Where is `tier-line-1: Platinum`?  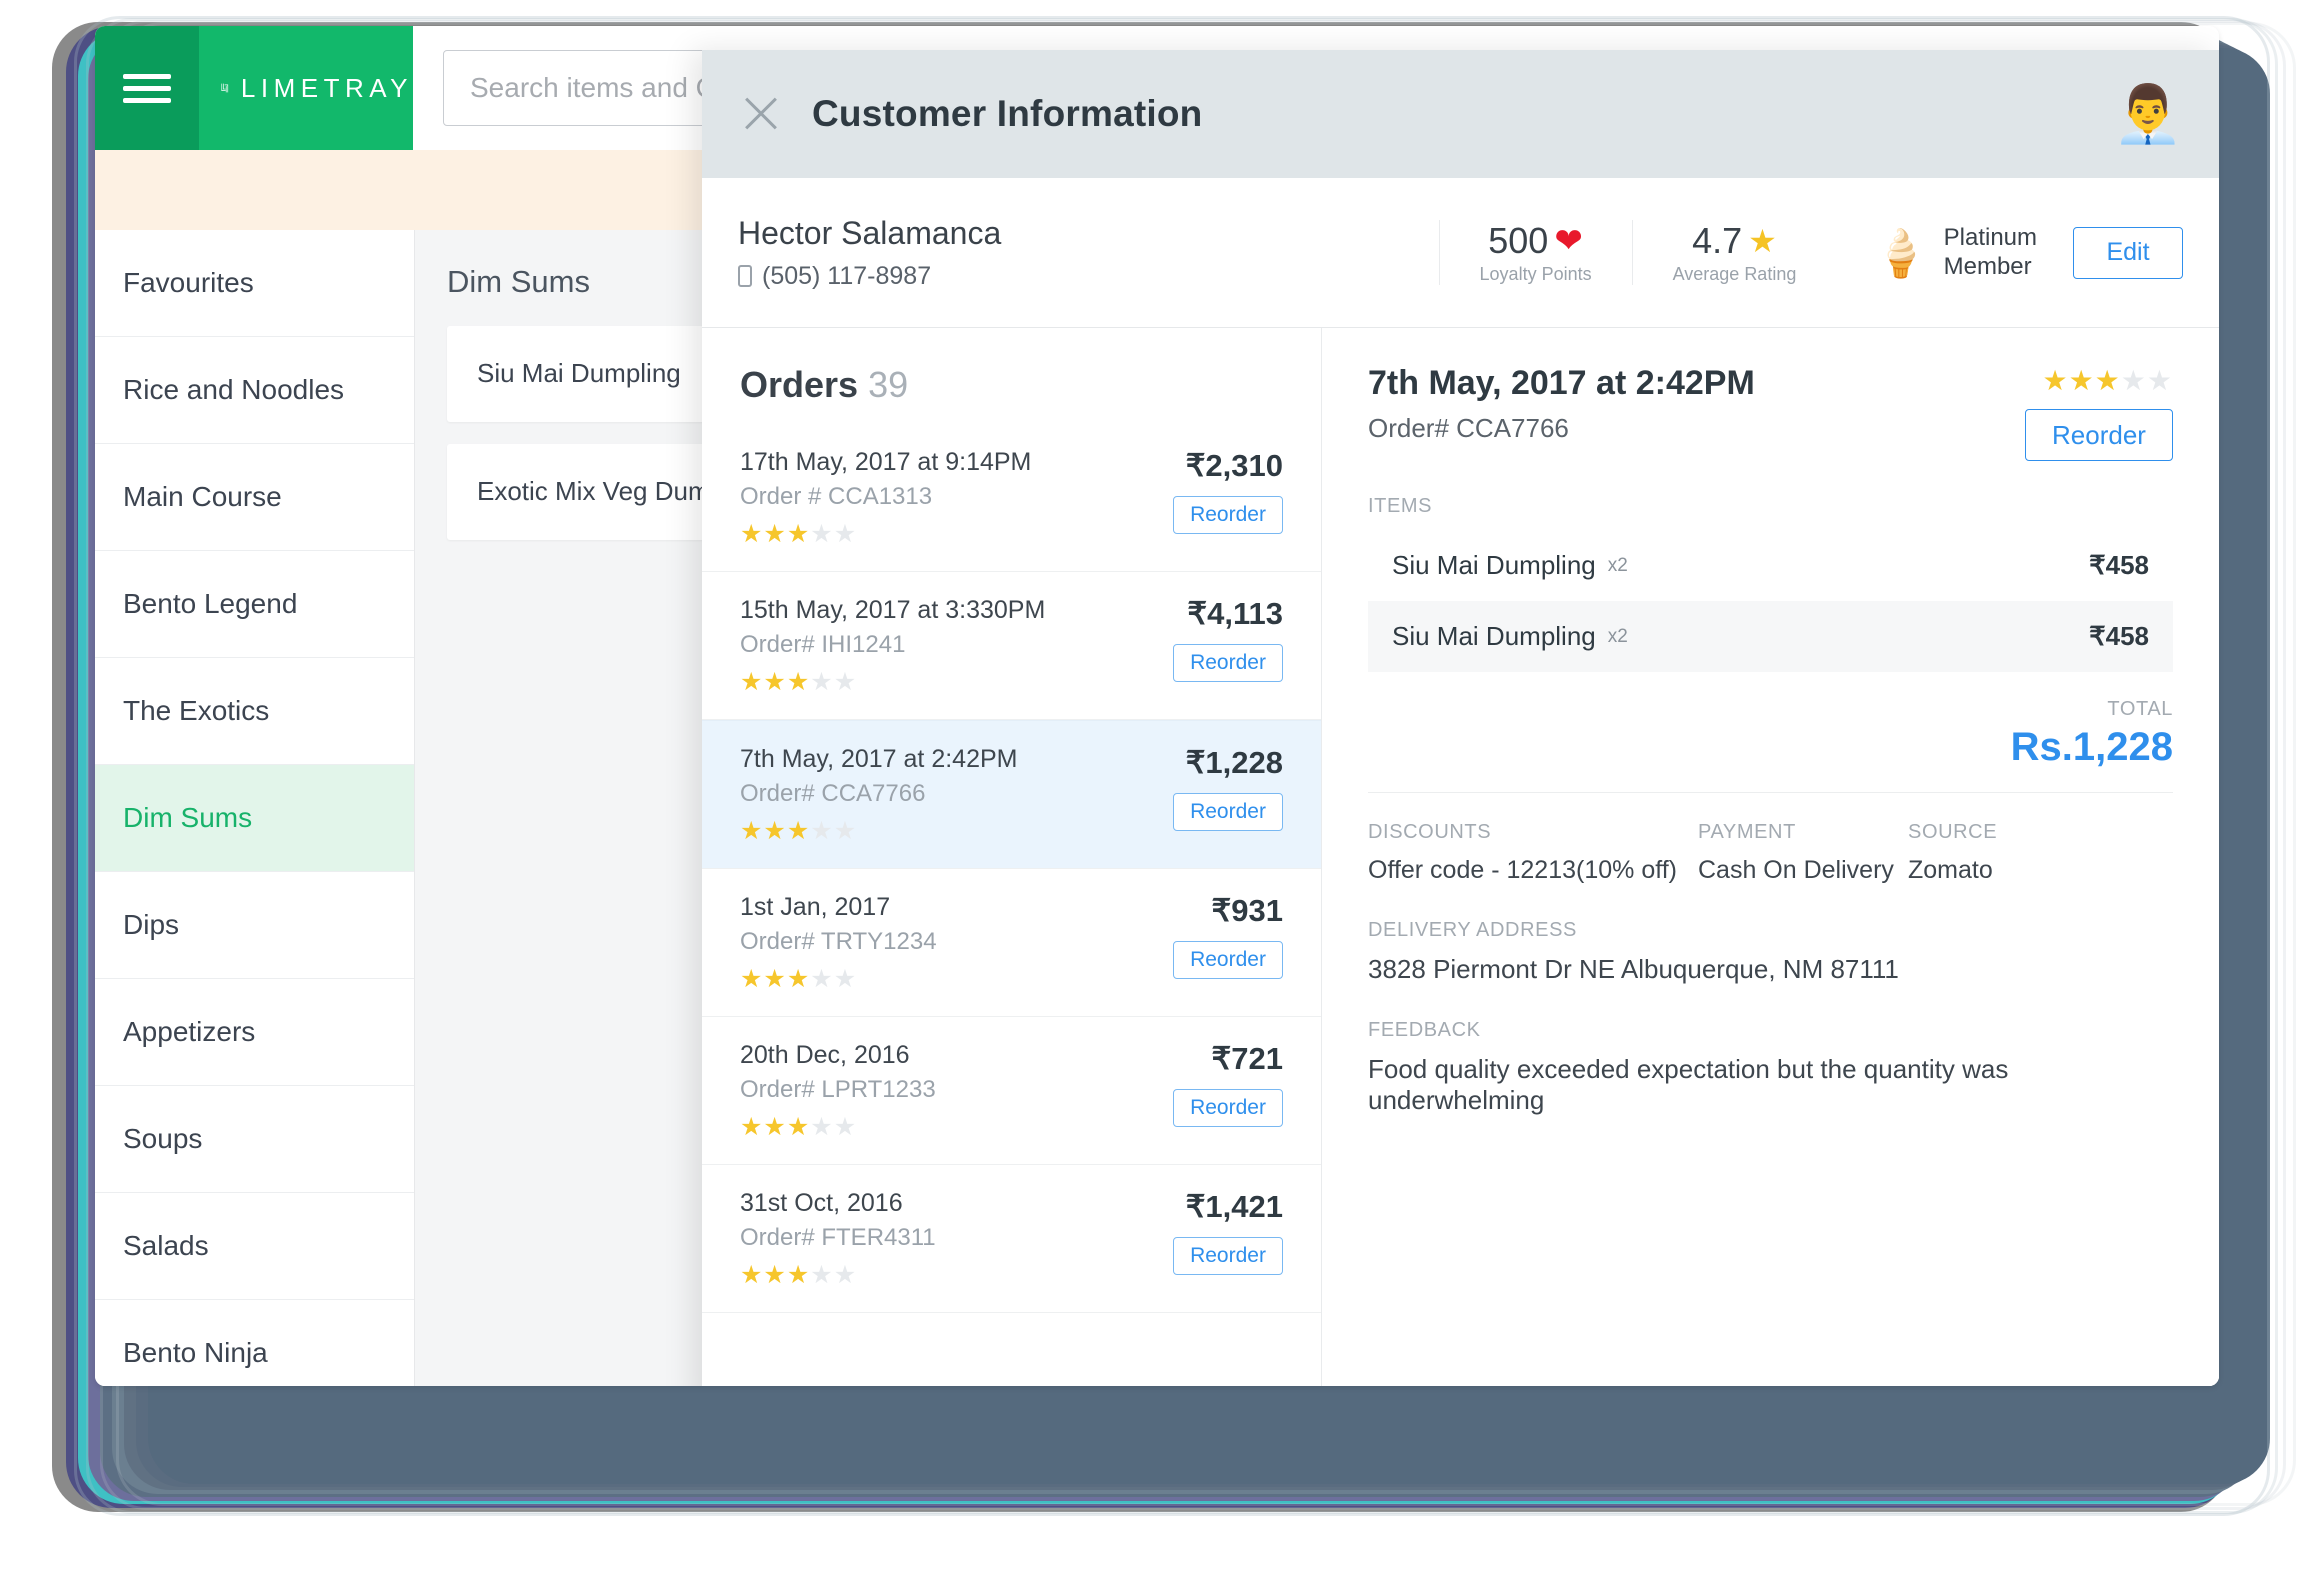 tier-line-1: Platinum is located at coordinates (1990, 238).